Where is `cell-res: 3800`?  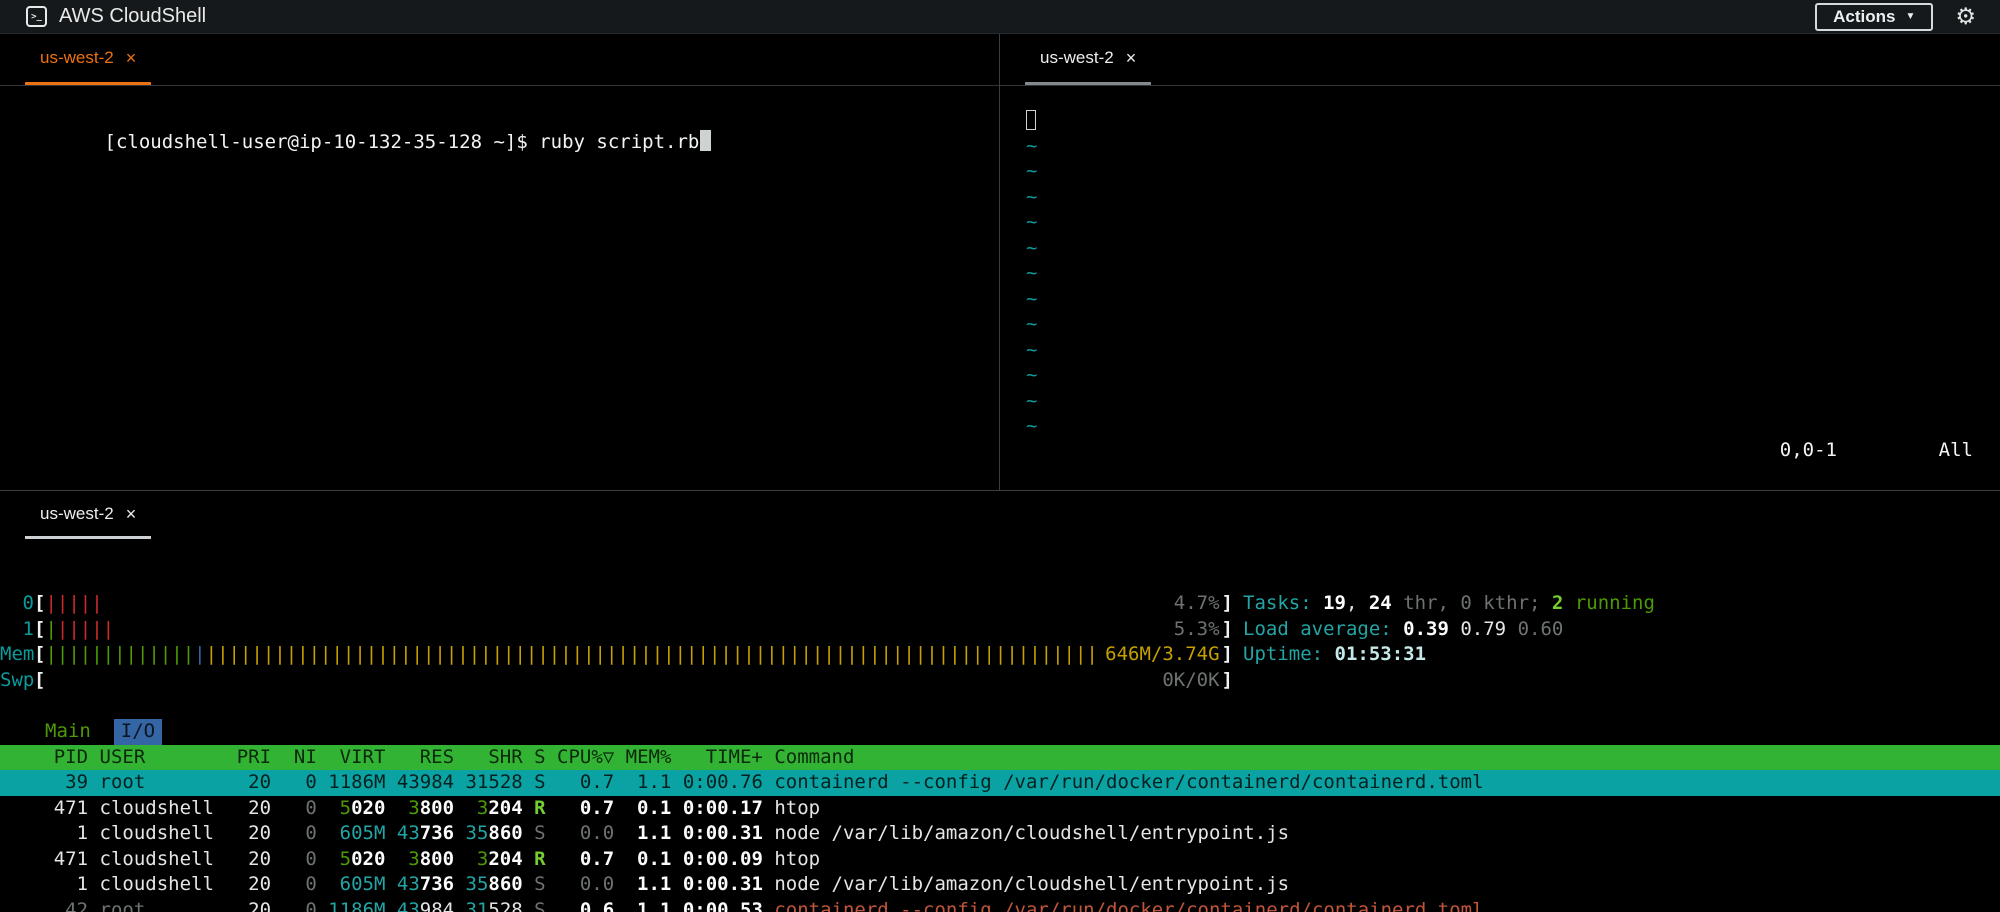
cell-res: 3800 is located at coordinates (425, 809).